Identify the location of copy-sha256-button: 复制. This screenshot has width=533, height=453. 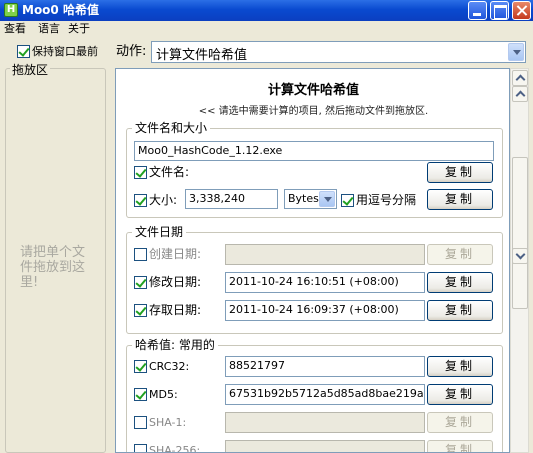
(460, 446).